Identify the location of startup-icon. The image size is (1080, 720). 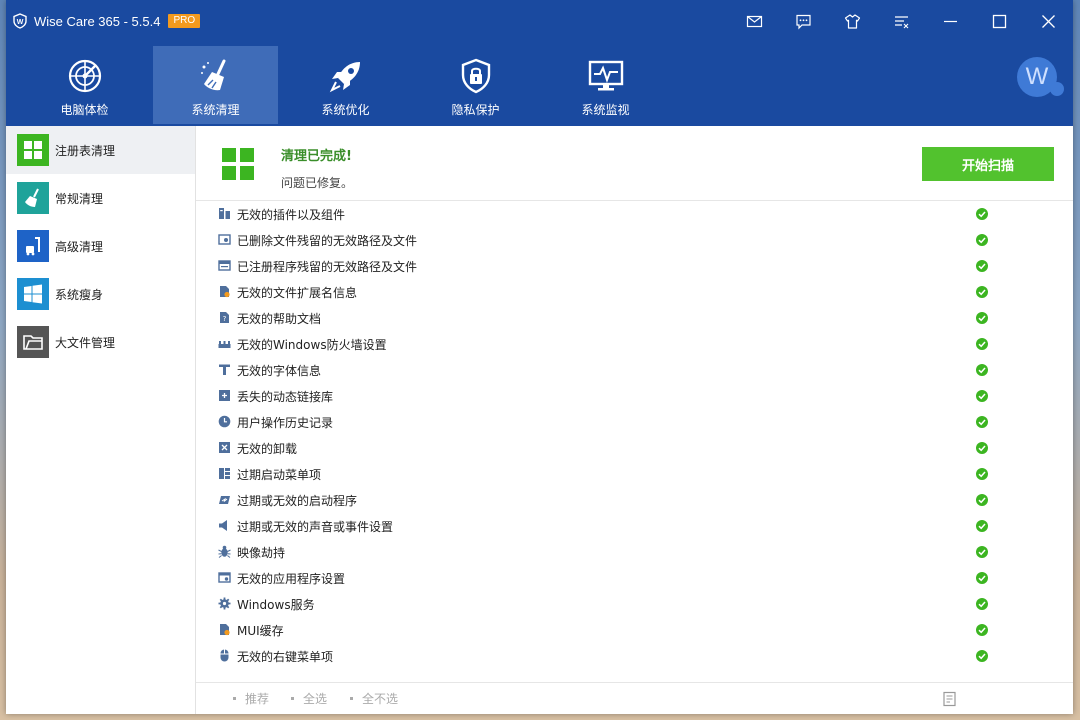
(224, 500).